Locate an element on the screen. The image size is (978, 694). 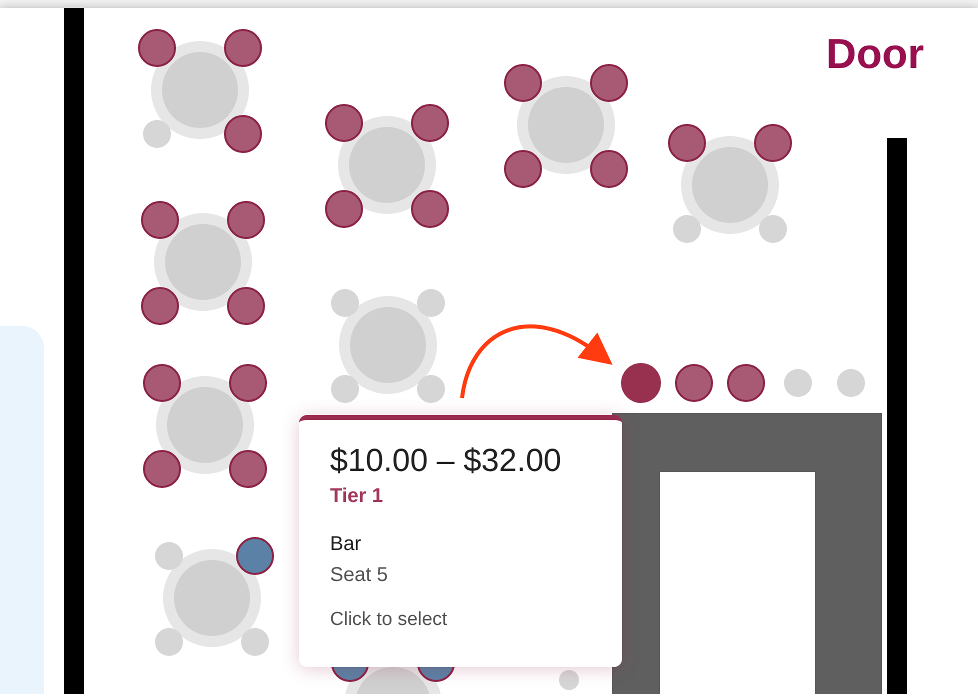
hint-text: Click to select is located at coordinates (389, 620).